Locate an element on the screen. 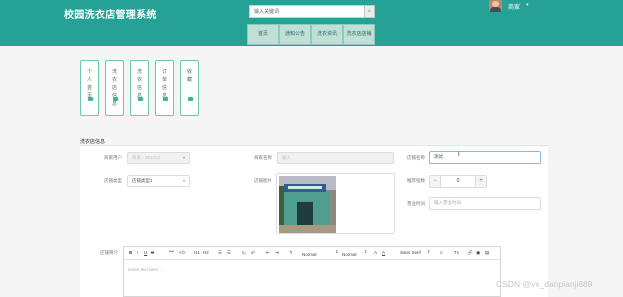 The image size is (623, 297). search-input: 输入关键词 is located at coordinates (307, 11).